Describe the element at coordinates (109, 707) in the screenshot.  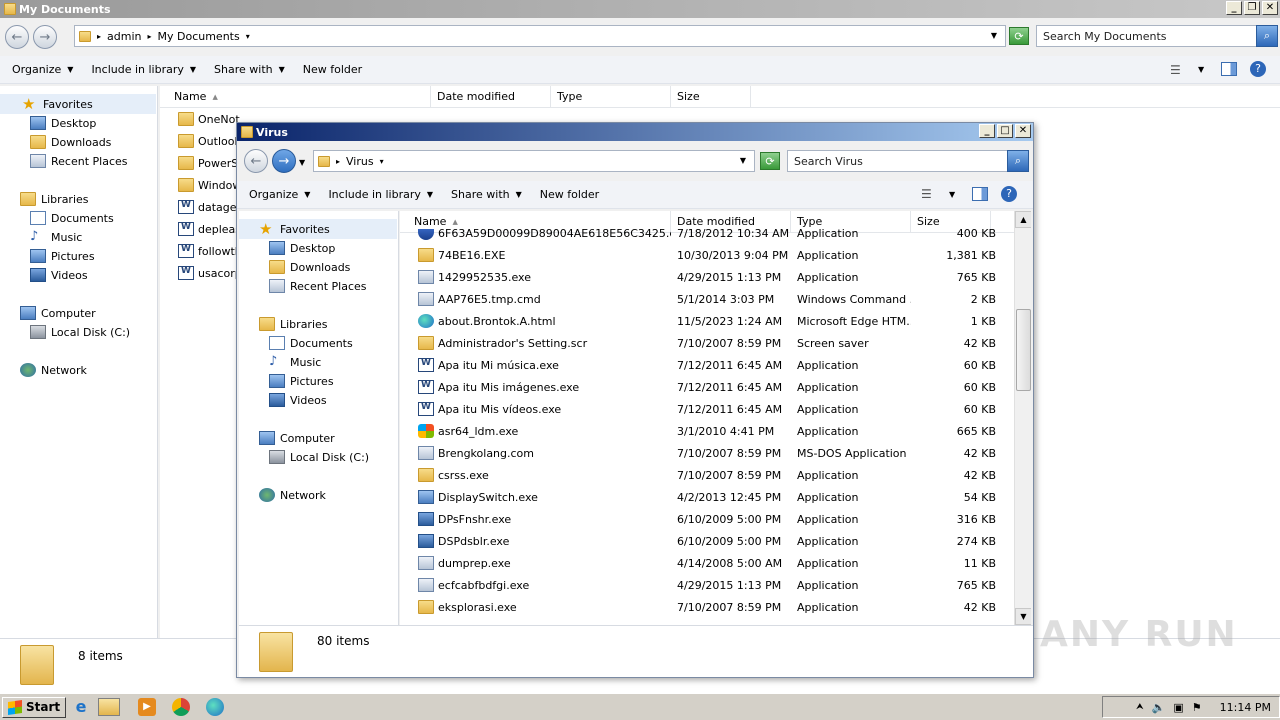
I see `explorer-taskbar-icon` at that location.